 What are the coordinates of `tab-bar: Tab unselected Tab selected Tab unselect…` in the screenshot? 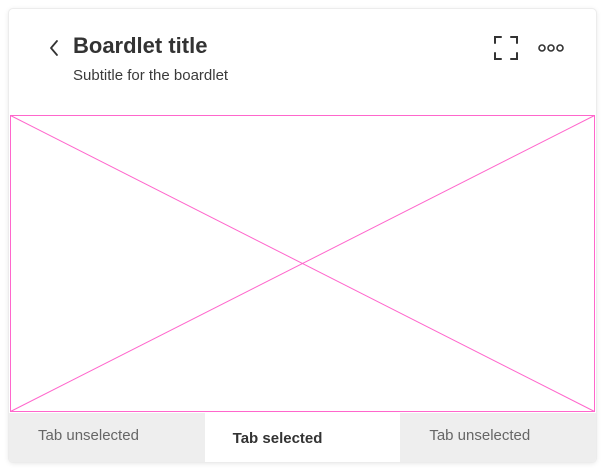 It's located at (302, 437).